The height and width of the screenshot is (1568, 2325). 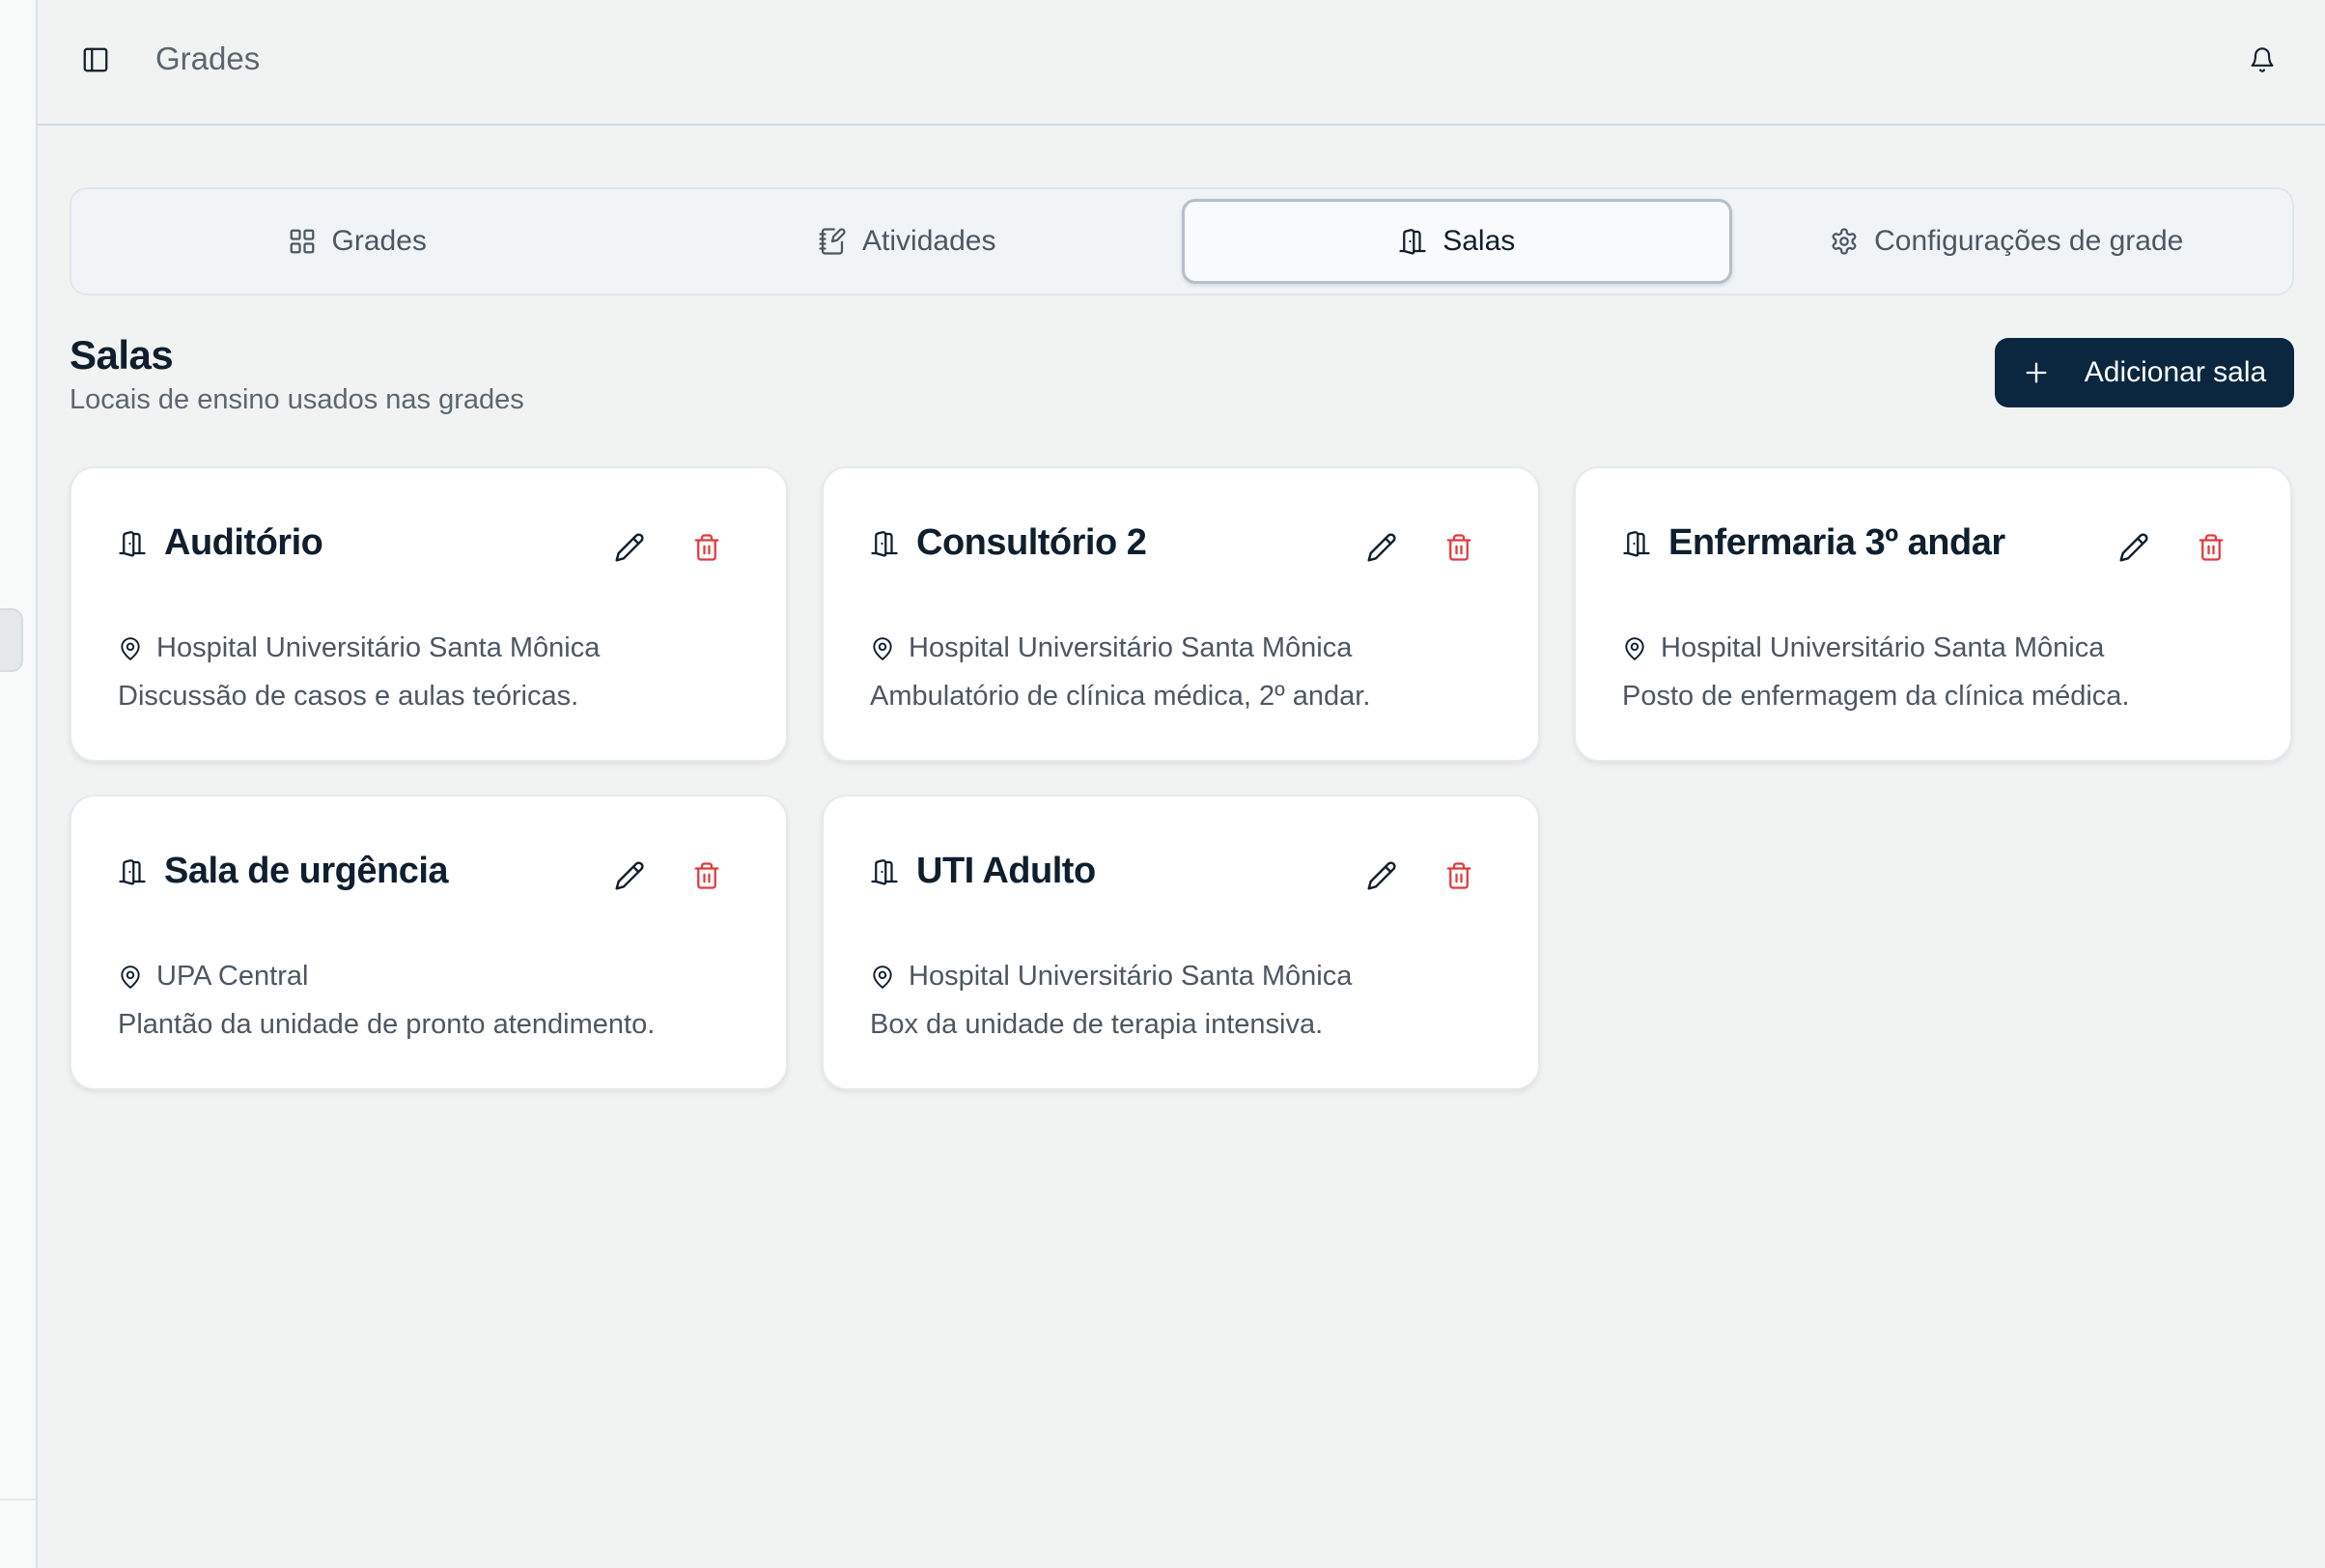 I want to click on room-card-header: Consultório 2, so click(x=1008, y=543).